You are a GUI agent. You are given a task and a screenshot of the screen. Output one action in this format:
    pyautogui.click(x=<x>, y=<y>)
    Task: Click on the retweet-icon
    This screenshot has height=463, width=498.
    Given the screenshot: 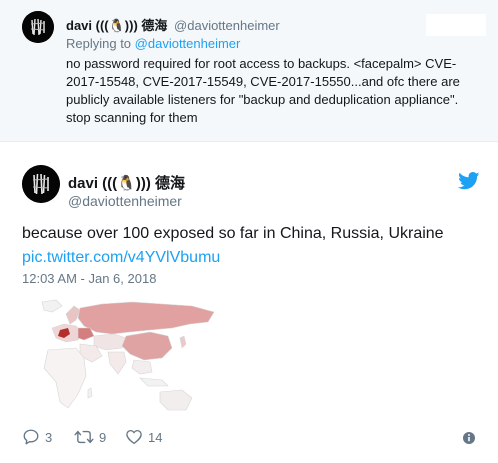 What is the action you would take?
    pyautogui.click(x=84, y=437)
    